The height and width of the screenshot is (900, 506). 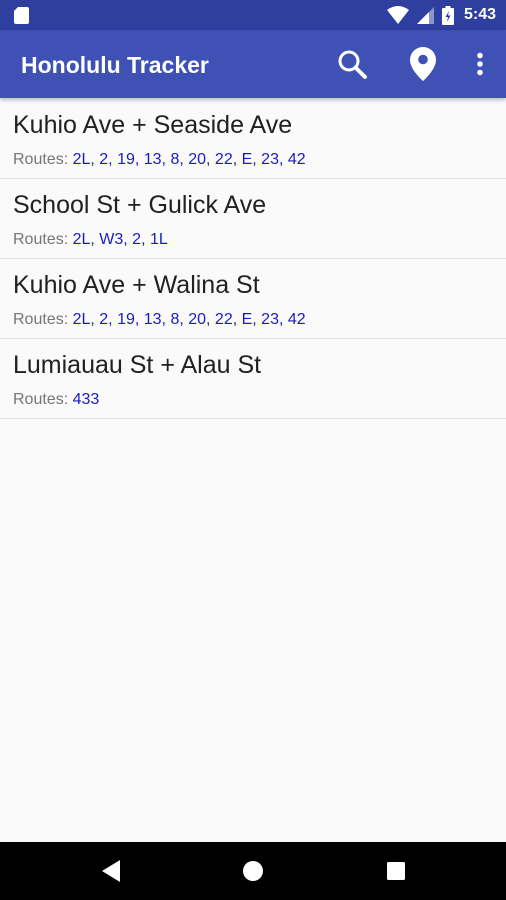 I want to click on stop-name: Kuhio Ave + Walina St, so click(x=136, y=285).